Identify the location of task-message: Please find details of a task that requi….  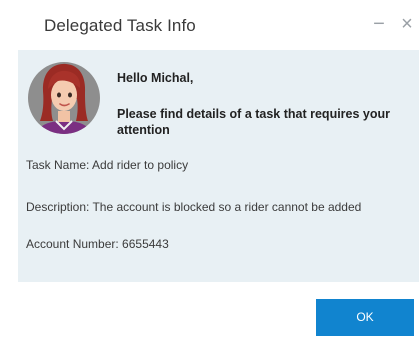
(254, 122).